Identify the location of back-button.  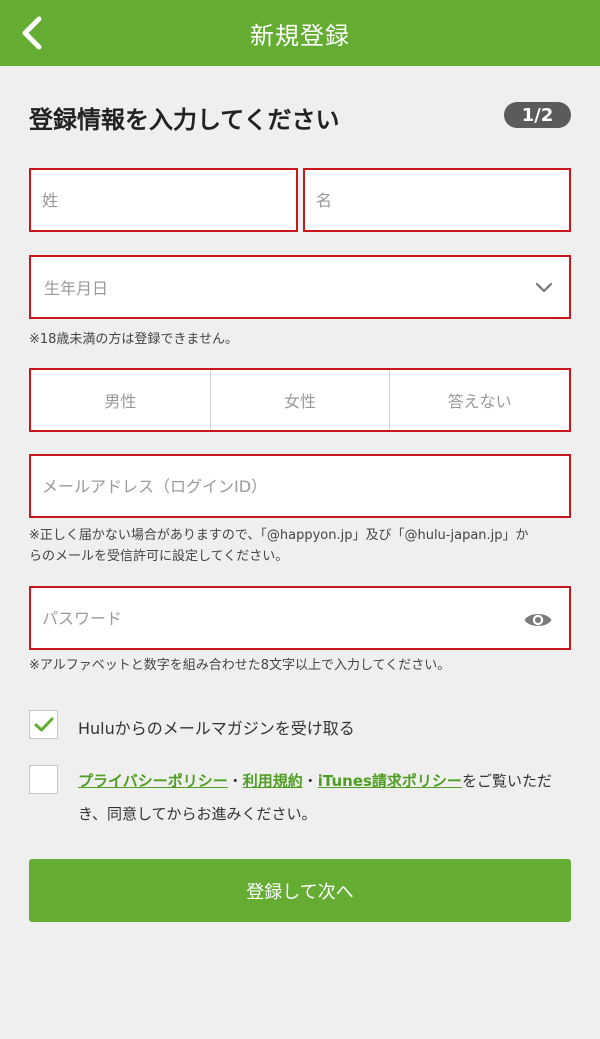
(32, 33).